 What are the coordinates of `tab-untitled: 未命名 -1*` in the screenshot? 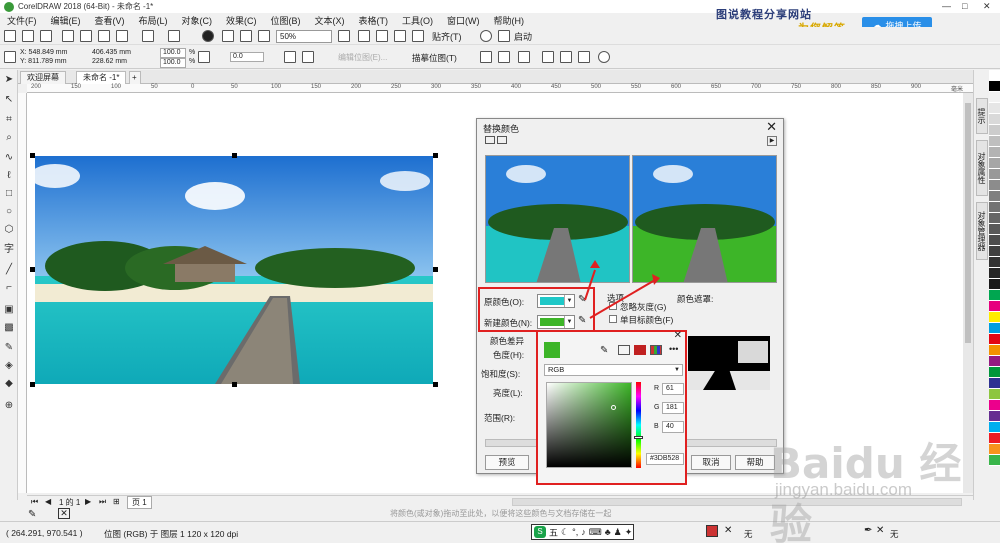 It's located at (101, 77).